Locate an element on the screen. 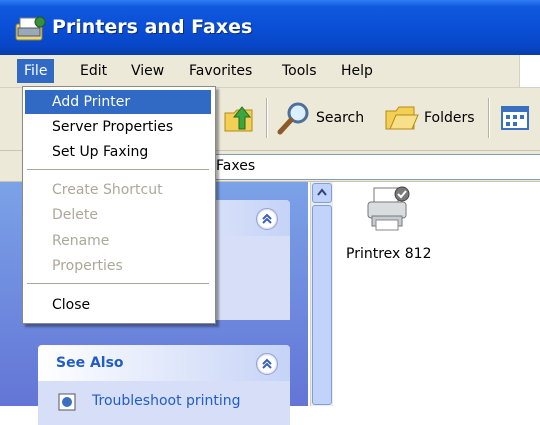 Image resolution: width=540 pixels, height=425 pixels. menu-item-delete: Delete is located at coordinates (75, 215).